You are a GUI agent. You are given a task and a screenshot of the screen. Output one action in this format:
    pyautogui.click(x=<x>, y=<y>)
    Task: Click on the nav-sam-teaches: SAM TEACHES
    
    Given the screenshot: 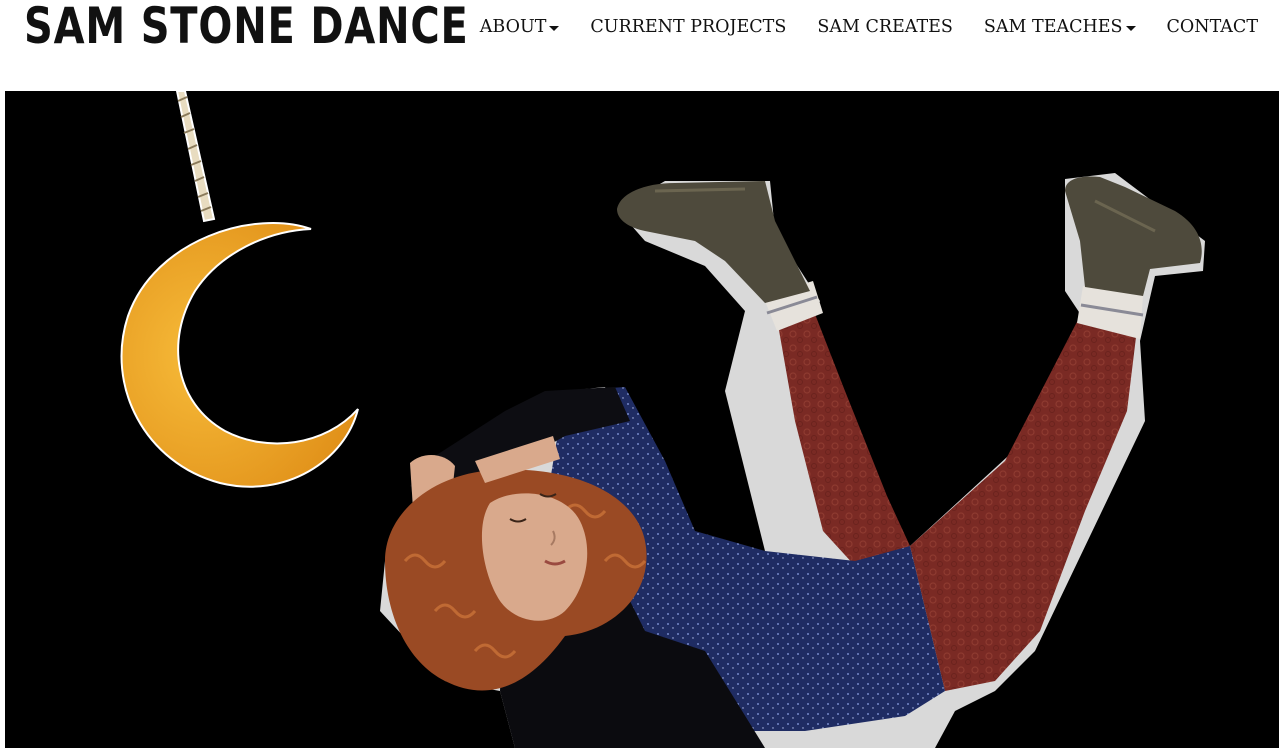 What is the action you would take?
    pyautogui.click(x=1060, y=27)
    